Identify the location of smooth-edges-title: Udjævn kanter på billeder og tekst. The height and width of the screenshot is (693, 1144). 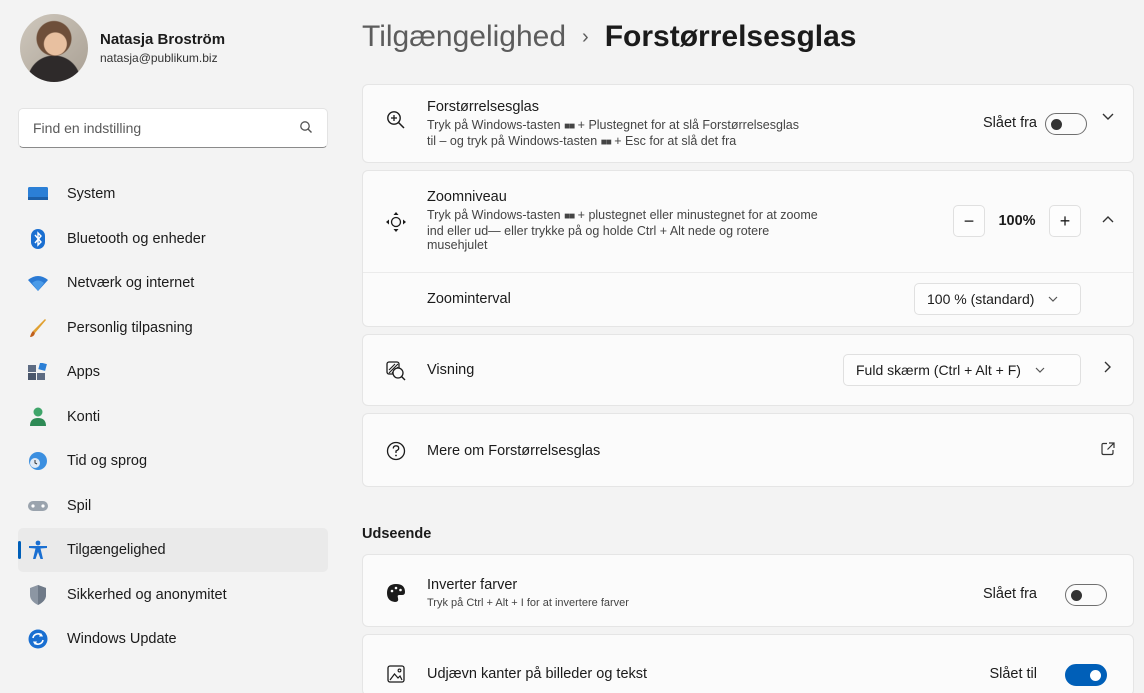
(537, 674).